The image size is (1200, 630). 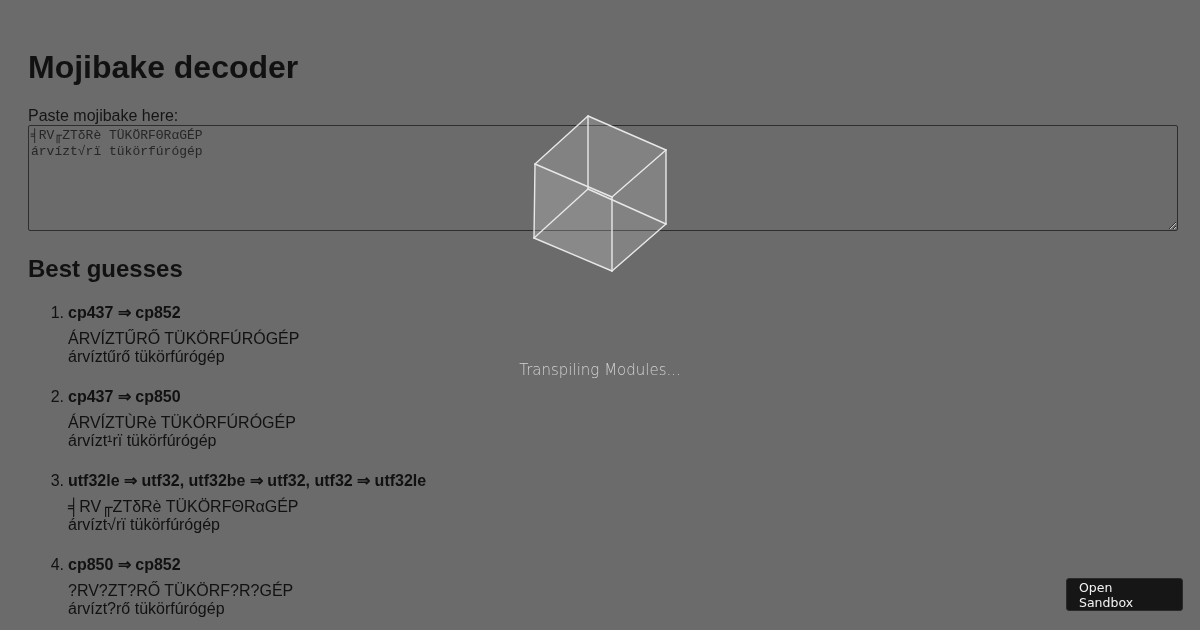 What do you see at coordinates (600, 194) in the screenshot?
I see `cube-icon` at bounding box center [600, 194].